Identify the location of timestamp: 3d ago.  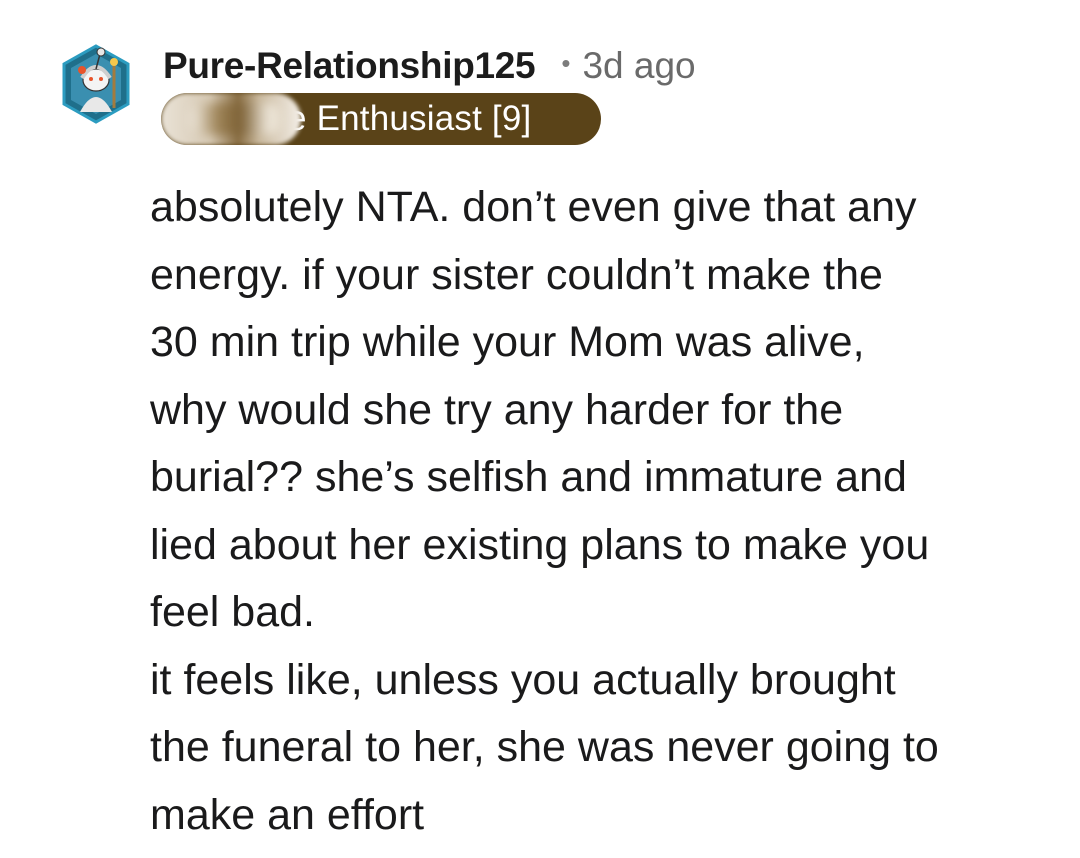
(638, 66).